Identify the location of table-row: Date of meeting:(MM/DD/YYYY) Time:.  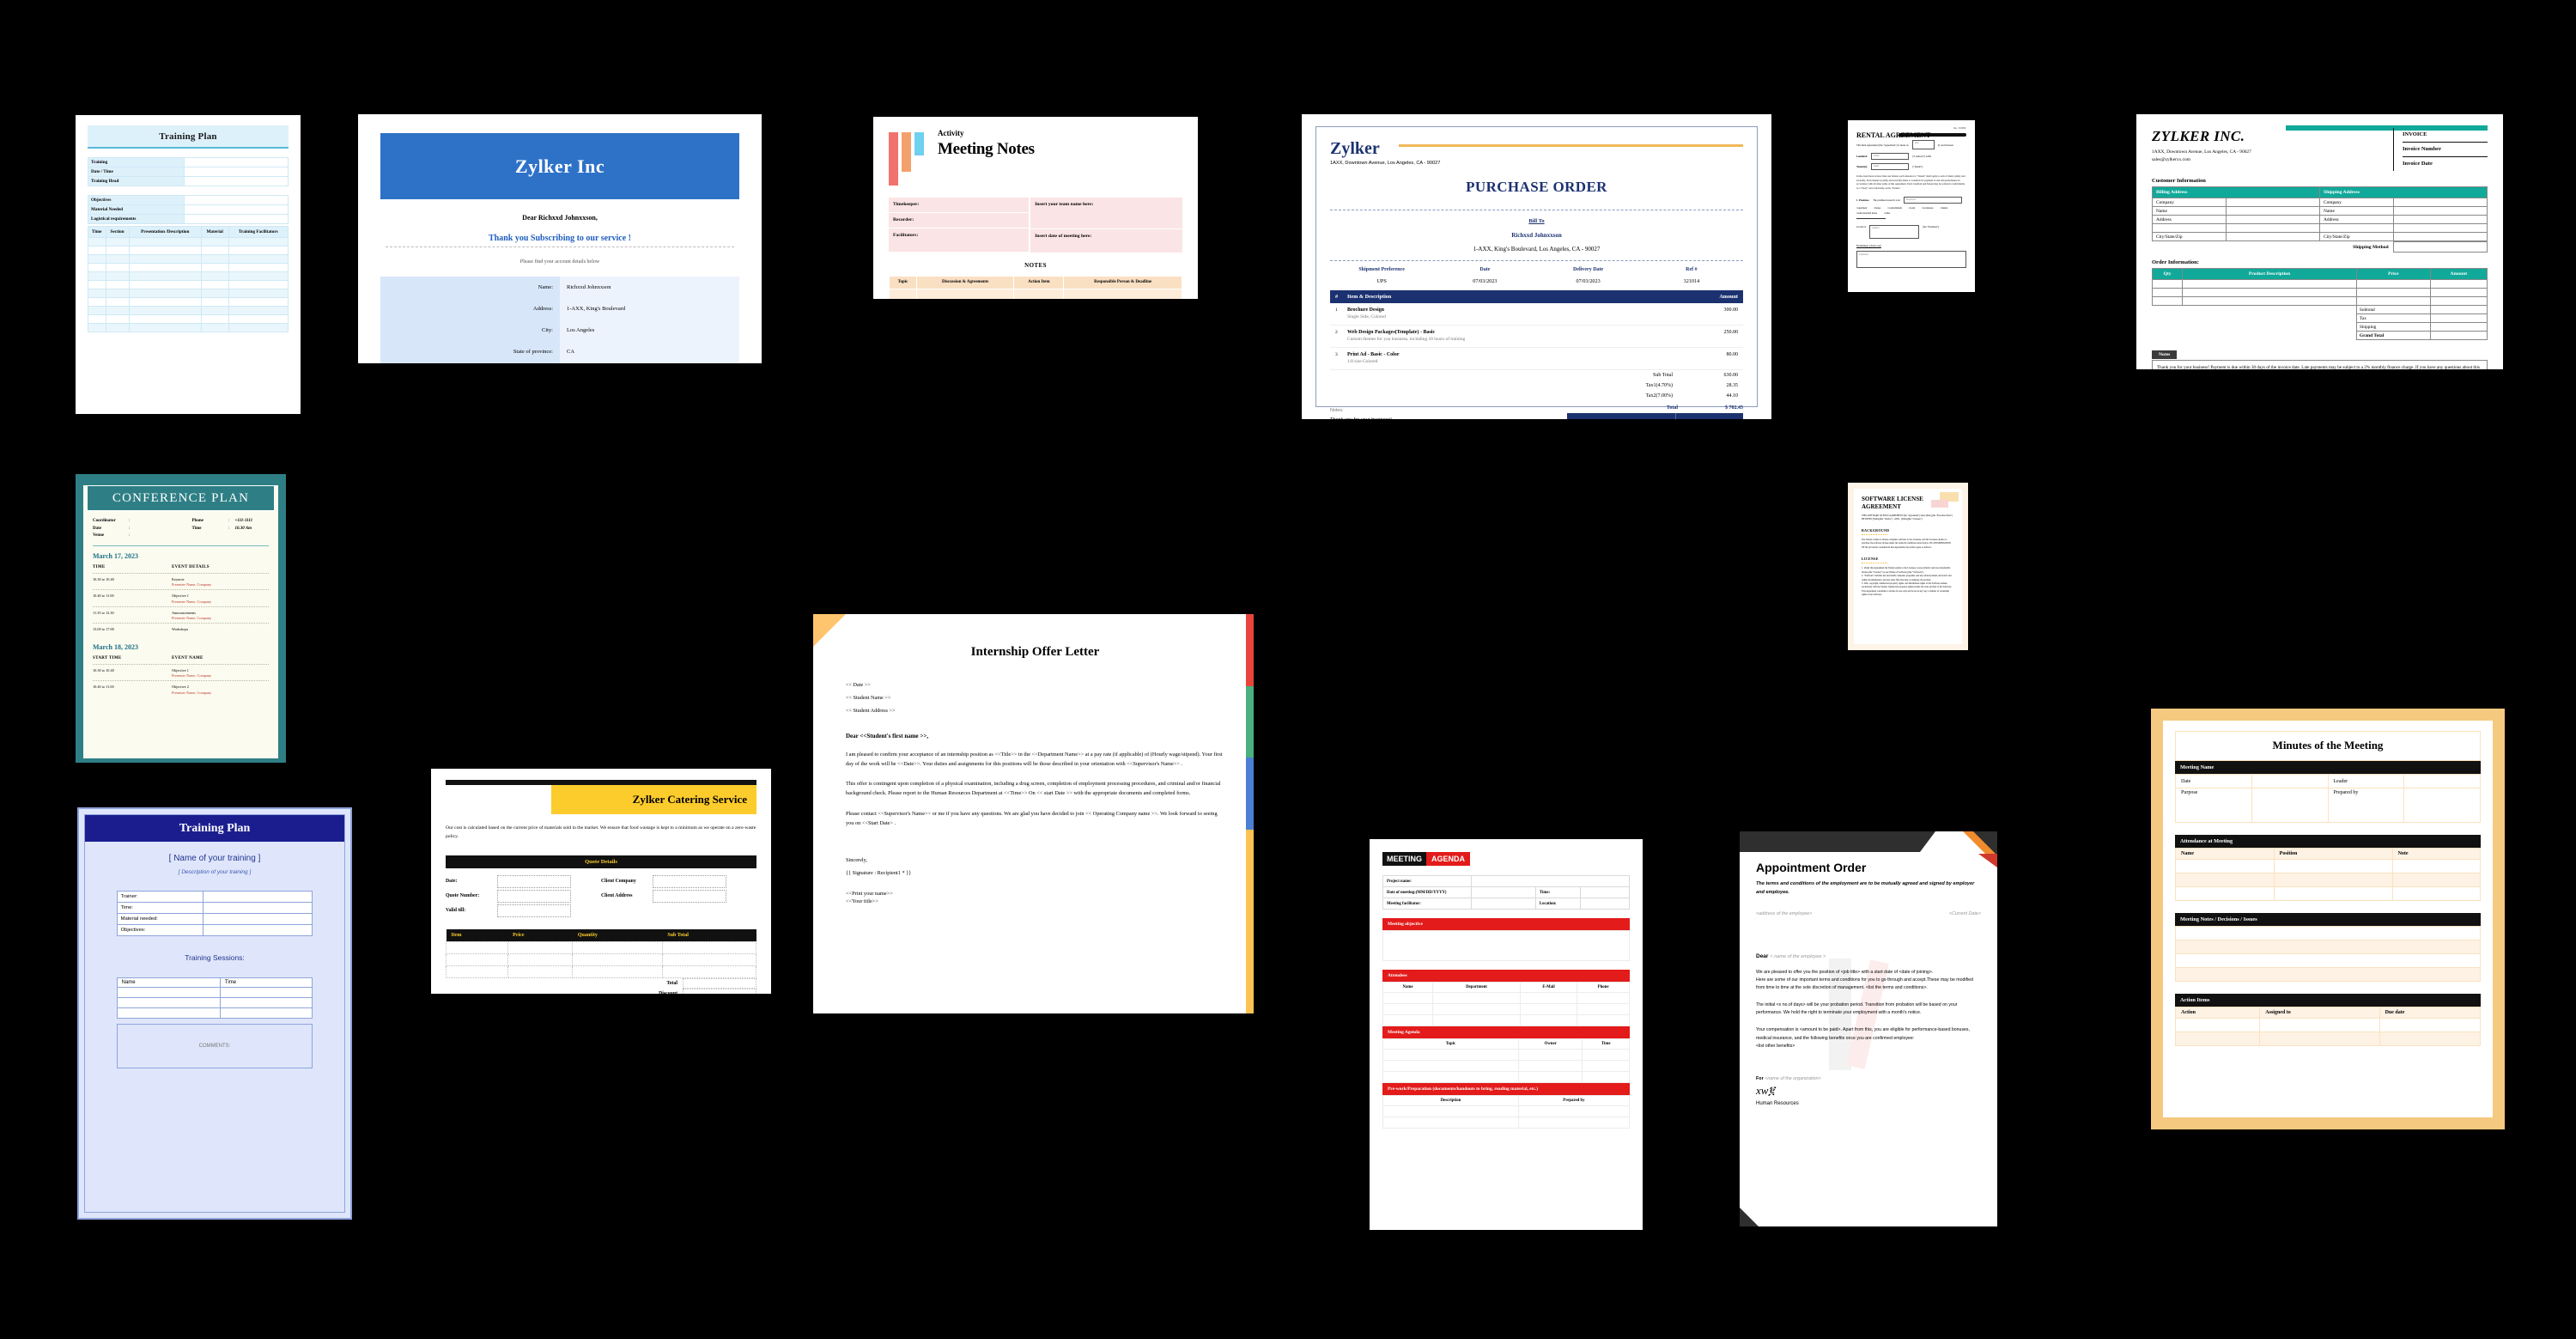
(1506, 892).